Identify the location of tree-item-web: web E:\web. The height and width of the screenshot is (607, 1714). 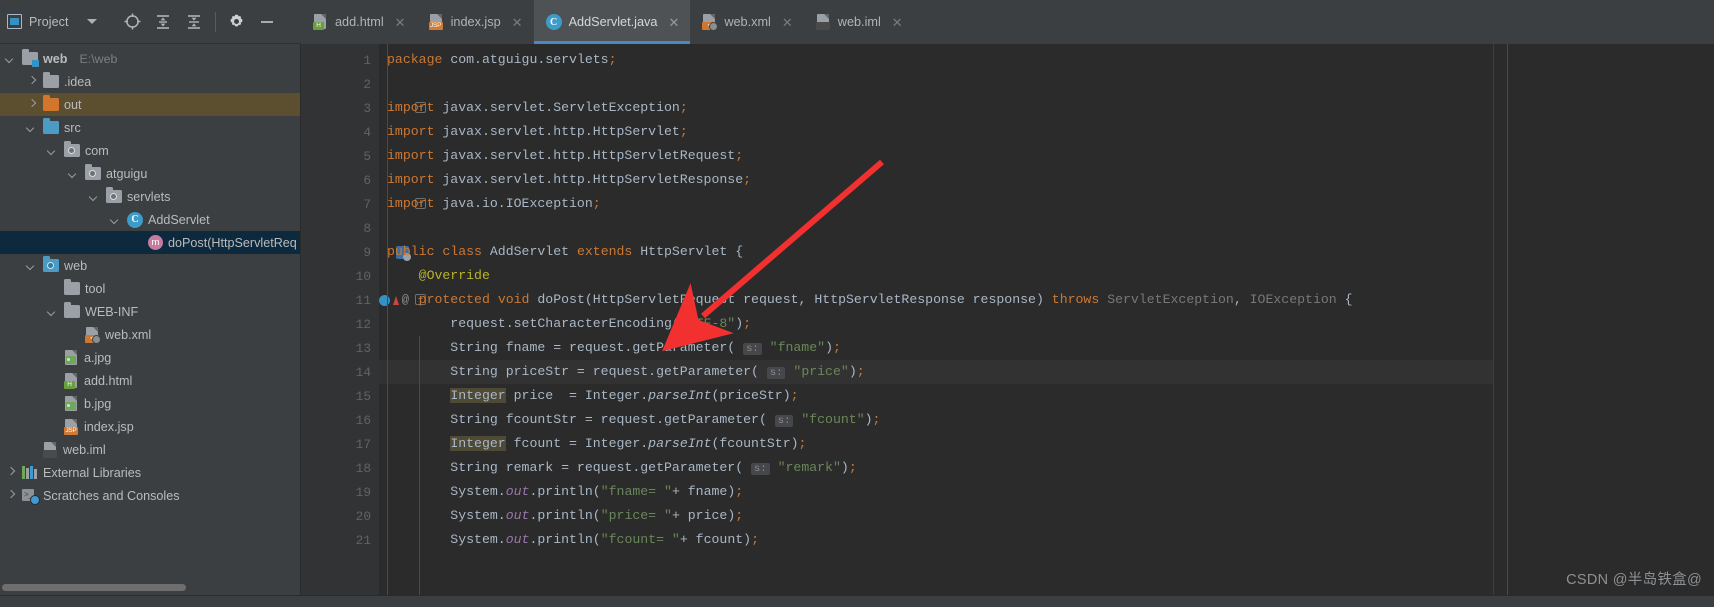
(150, 58).